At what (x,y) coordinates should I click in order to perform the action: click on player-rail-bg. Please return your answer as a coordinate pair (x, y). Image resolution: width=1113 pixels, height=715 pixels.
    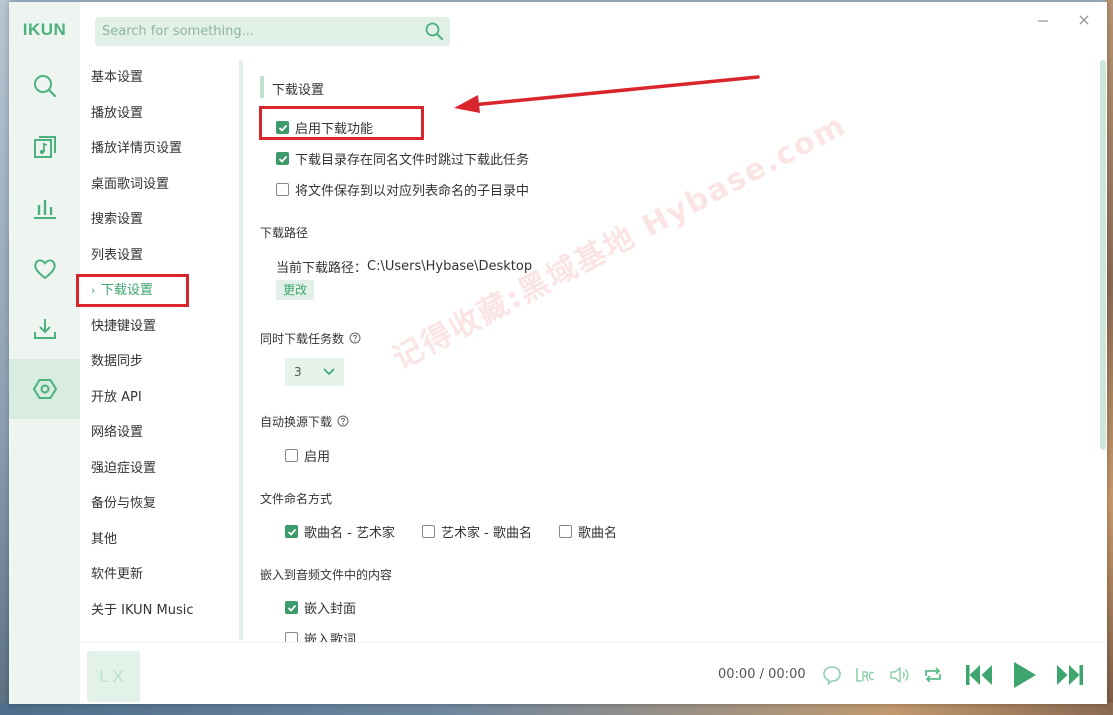
    Looking at the image, I should click on (44, 673).